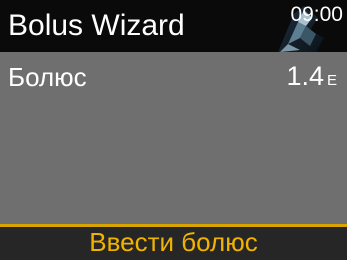  I want to click on bolus-unit: Е, so click(331, 80).